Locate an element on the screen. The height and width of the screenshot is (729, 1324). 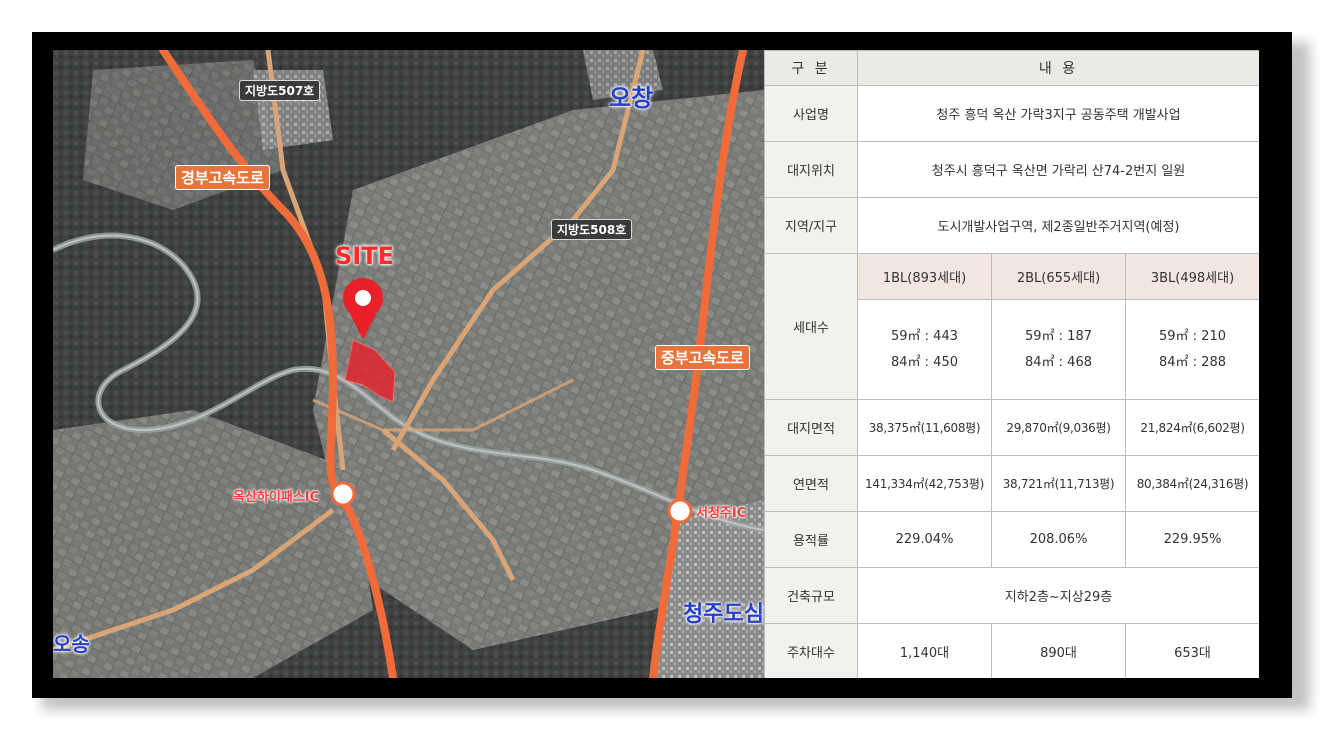
table-row: 대지위치 청주시 흥덕구 옥산면 가락리 산74-2번지 일원 is located at coordinates (1011, 169).